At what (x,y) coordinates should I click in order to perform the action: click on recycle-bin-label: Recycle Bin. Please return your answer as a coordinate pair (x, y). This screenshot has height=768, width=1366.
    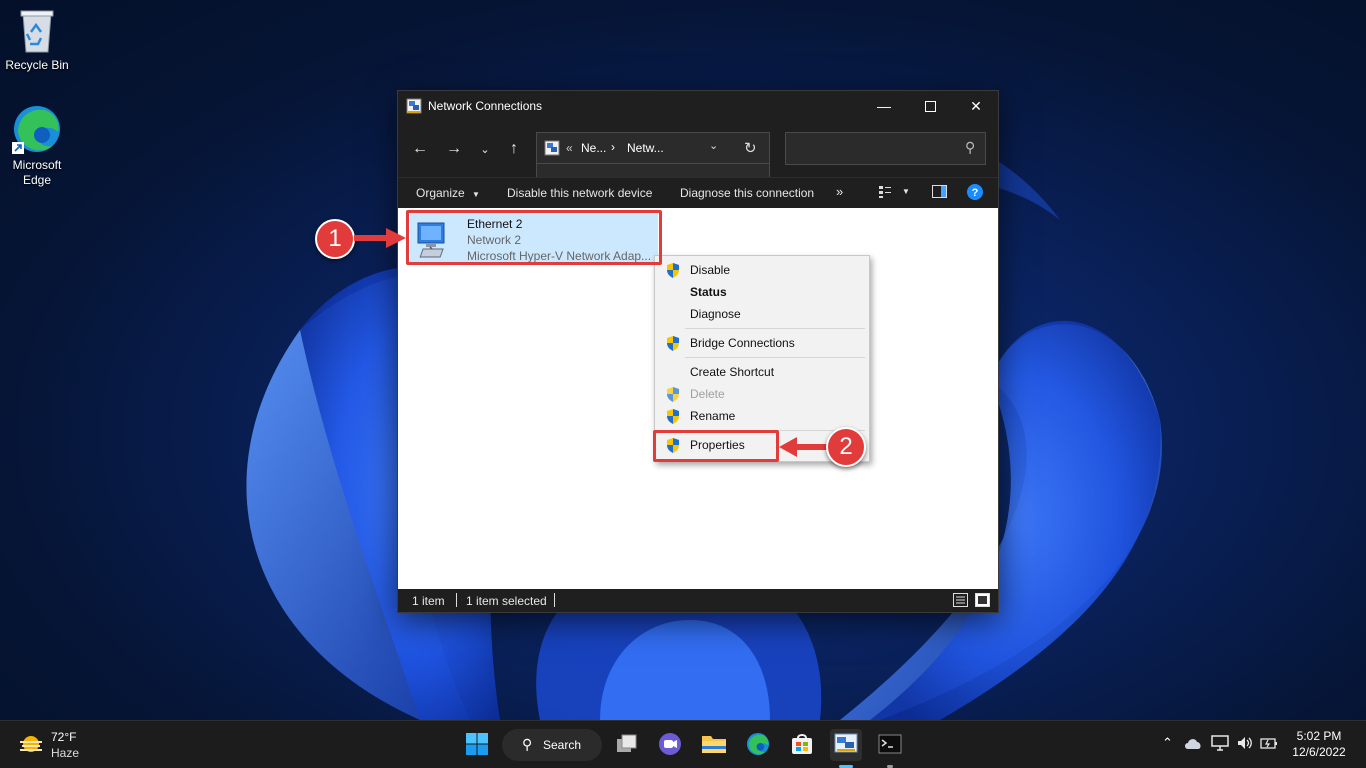
    Looking at the image, I should click on (37, 65).